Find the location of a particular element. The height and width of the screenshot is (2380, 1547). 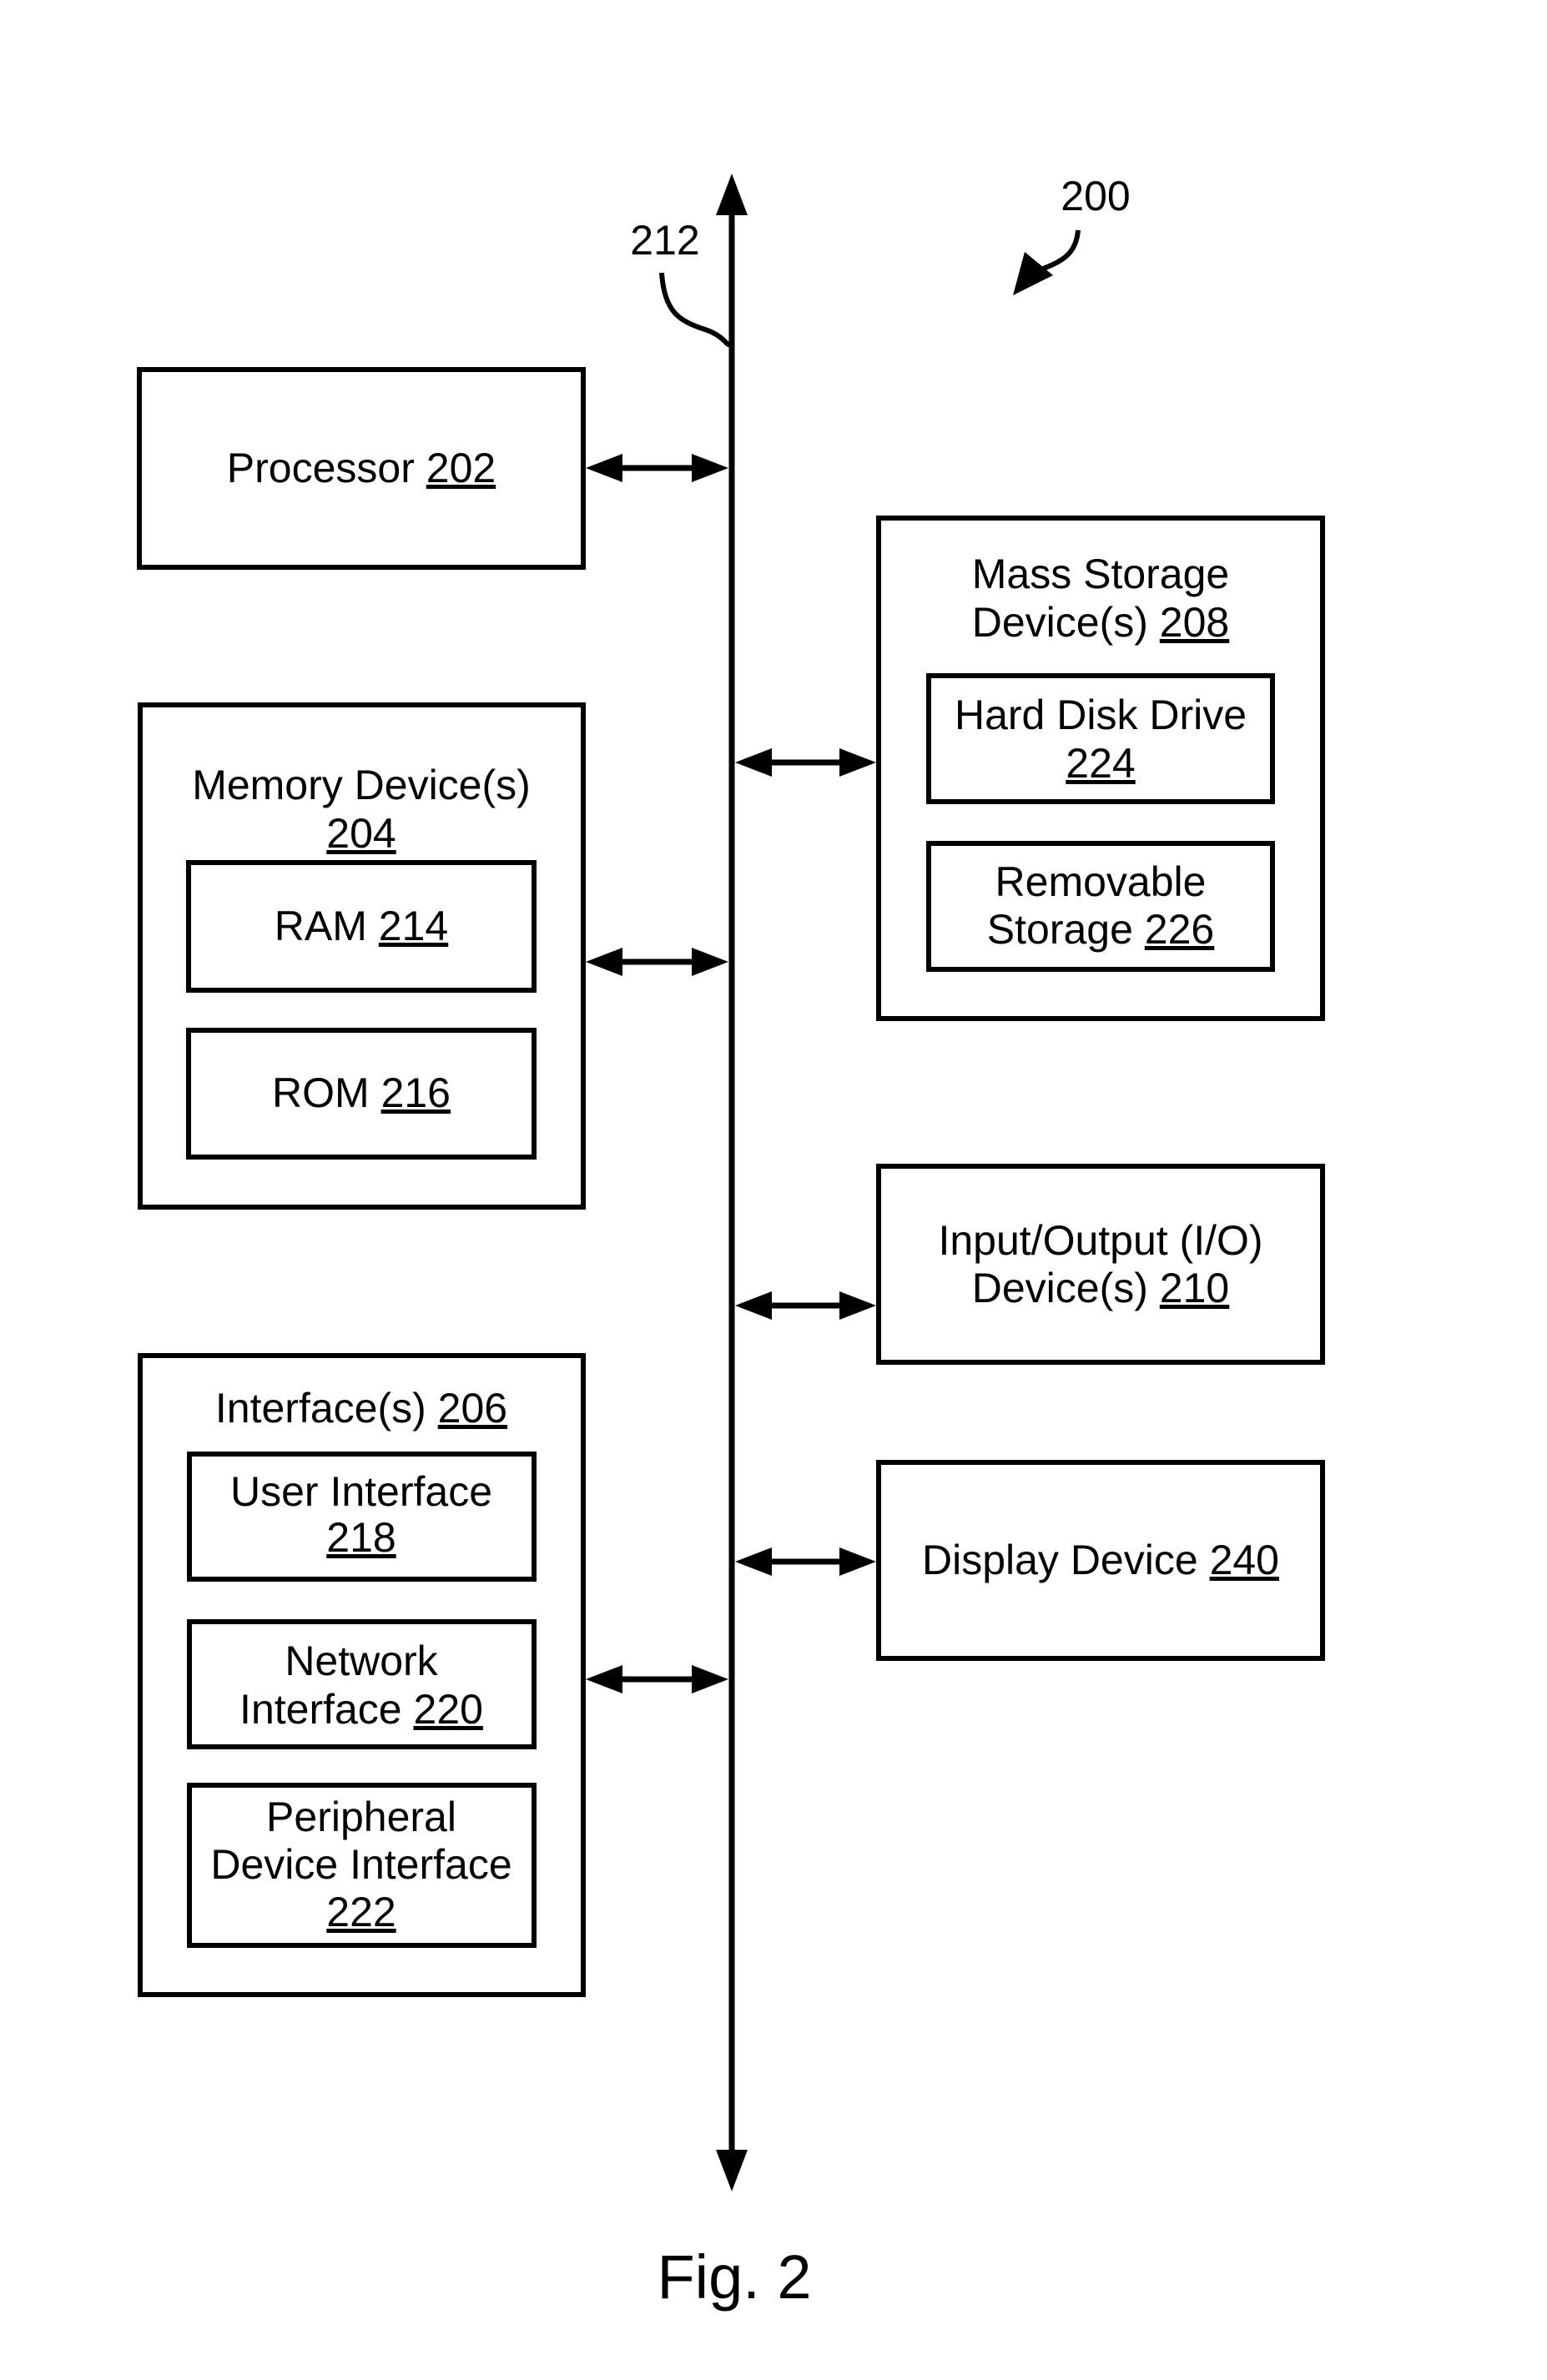

display-ref: 240 is located at coordinates (1244, 1560).